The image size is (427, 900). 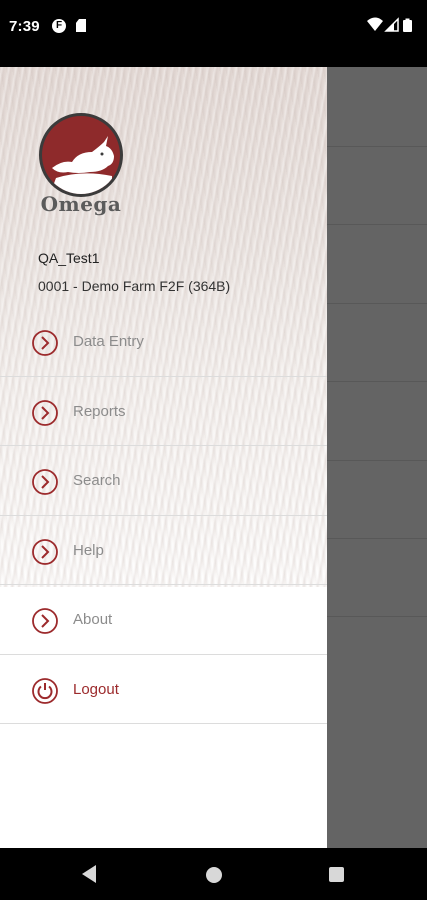 I want to click on menu-item-label: Logout, so click(x=96, y=689).